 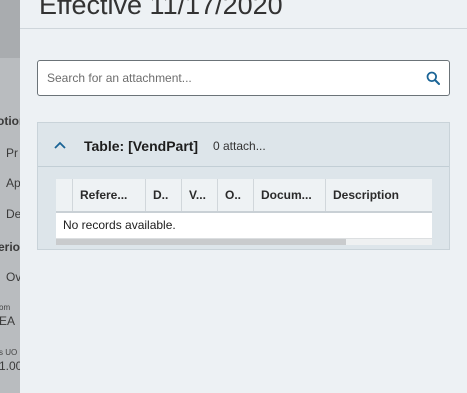 I want to click on panel-title: Effective 11/17/2020, so click(x=161, y=10).